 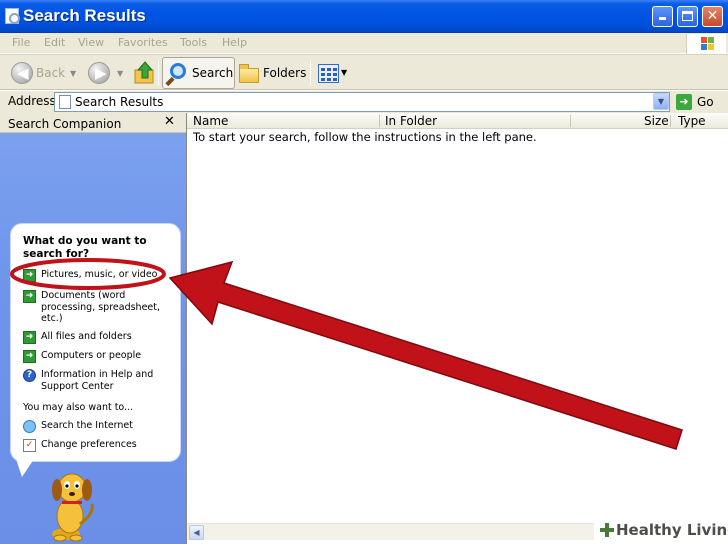 I want to click on option-label: All files and folders, so click(x=86, y=336).